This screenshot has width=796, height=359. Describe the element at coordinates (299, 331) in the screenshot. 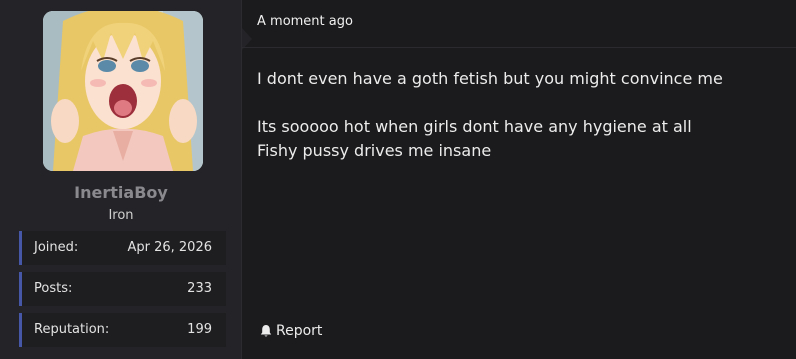

I see `report-label: Report` at that location.